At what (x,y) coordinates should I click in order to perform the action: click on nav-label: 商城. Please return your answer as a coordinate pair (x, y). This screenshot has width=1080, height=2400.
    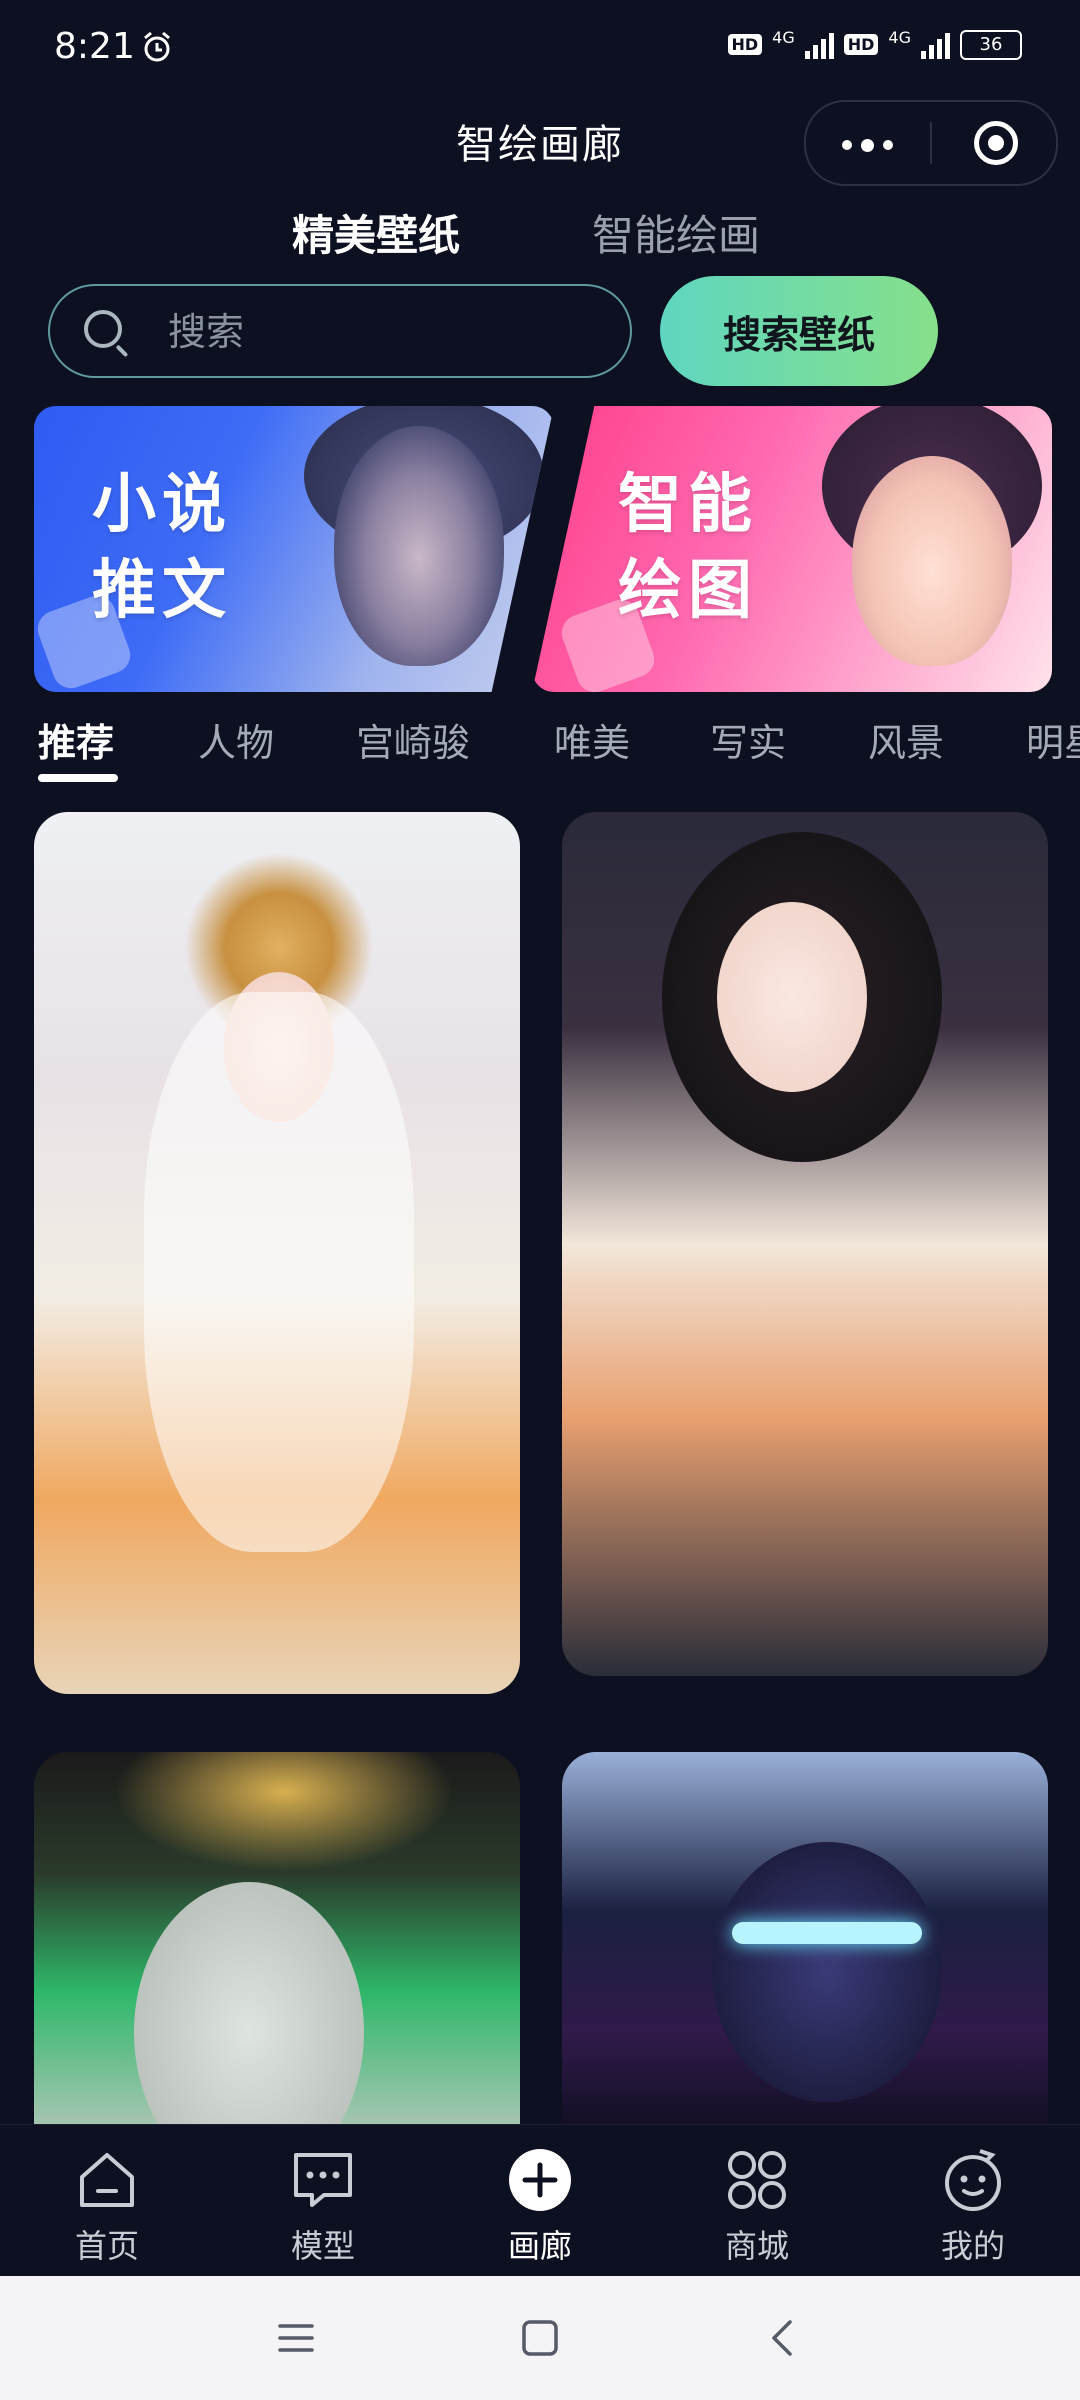
    Looking at the image, I should click on (756, 2246).